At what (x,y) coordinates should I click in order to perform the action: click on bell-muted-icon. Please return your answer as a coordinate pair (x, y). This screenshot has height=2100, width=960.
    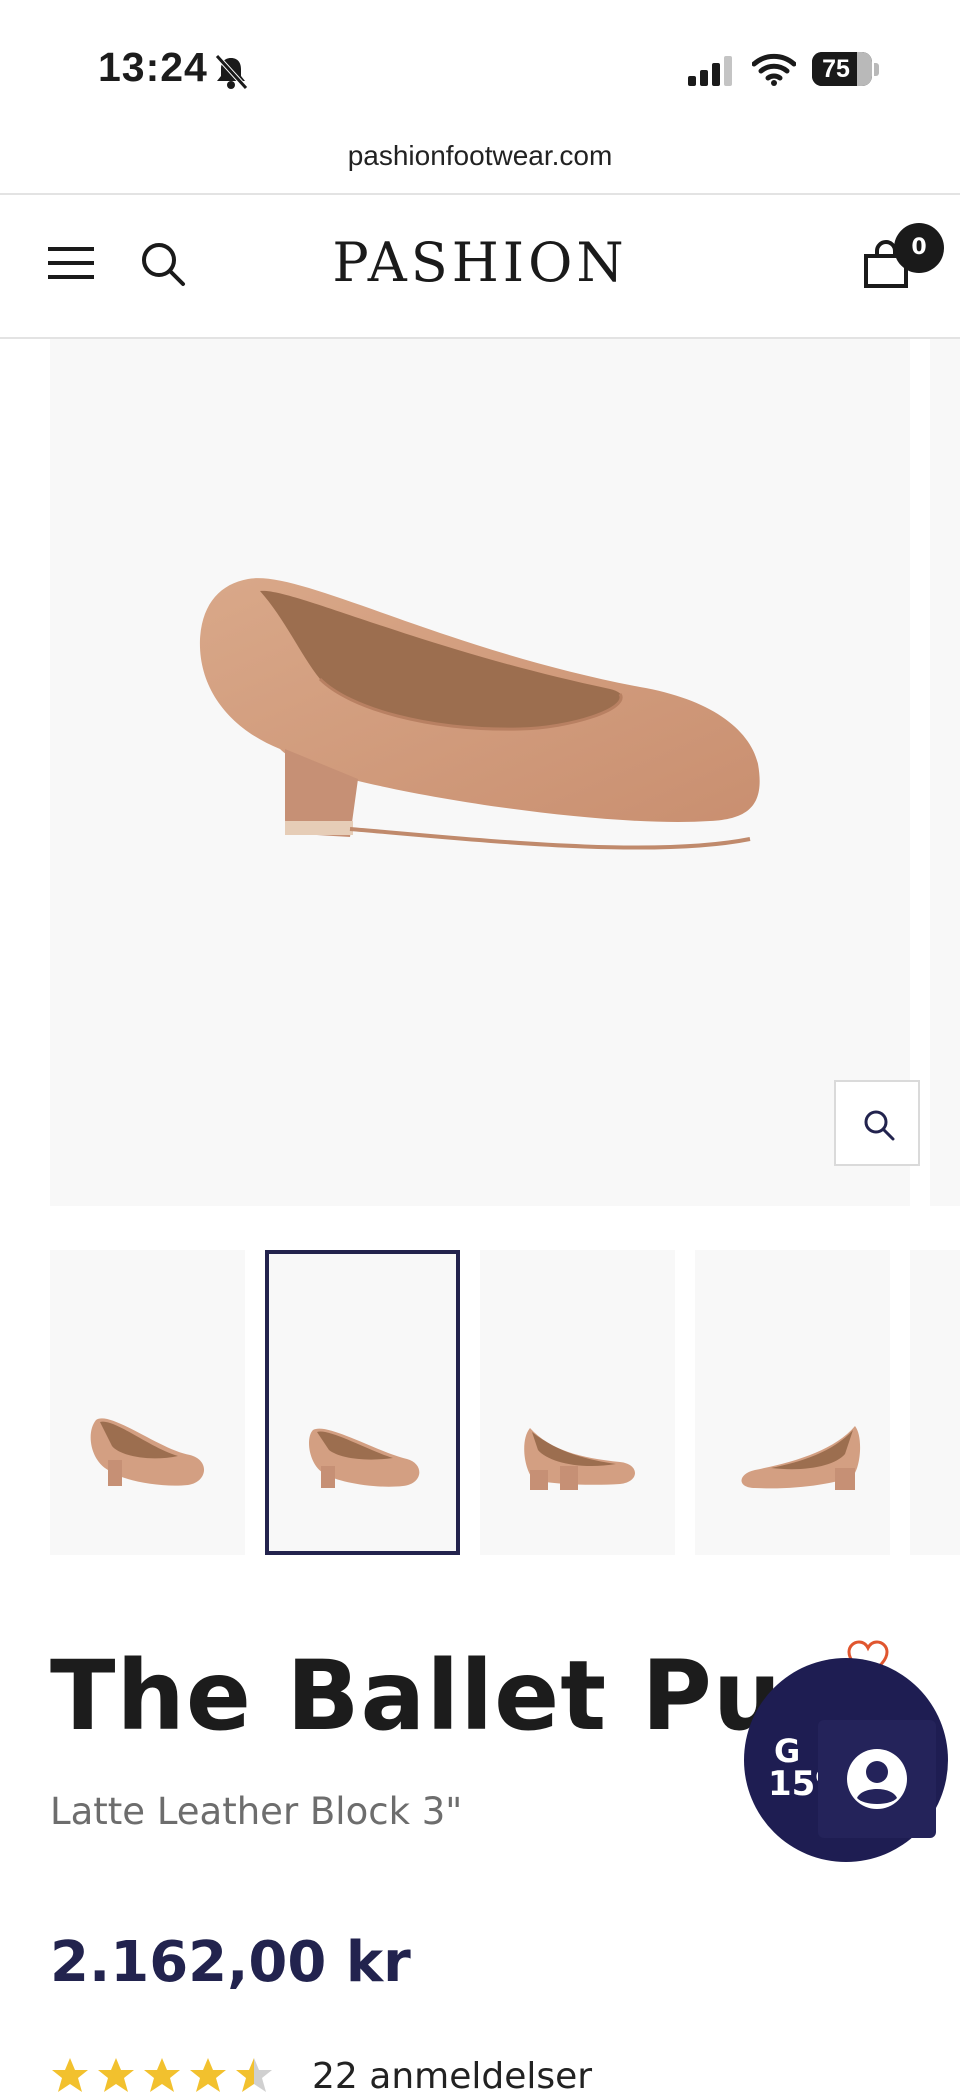
    Looking at the image, I should click on (231, 74).